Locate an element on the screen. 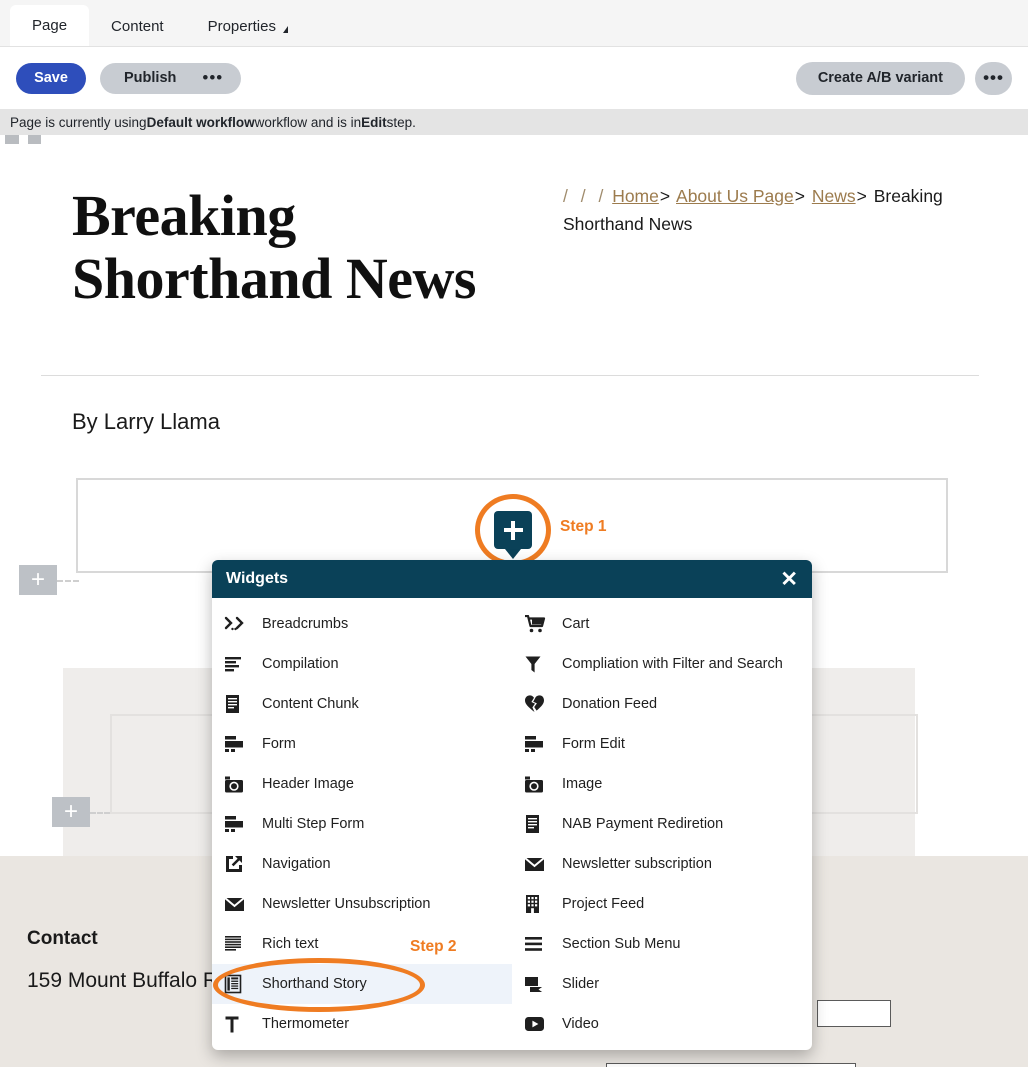  workflow-name: Default workflow is located at coordinates (200, 122).